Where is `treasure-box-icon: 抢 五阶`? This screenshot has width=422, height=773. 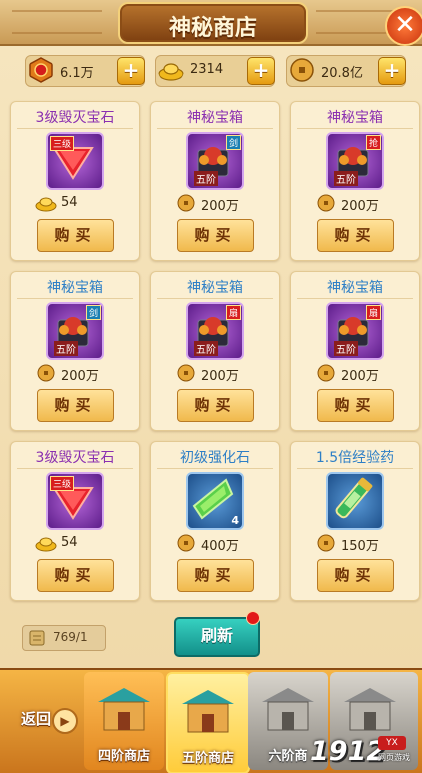
treasure-box-icon: 抢 五阶 is located at coordinates (355, 161).